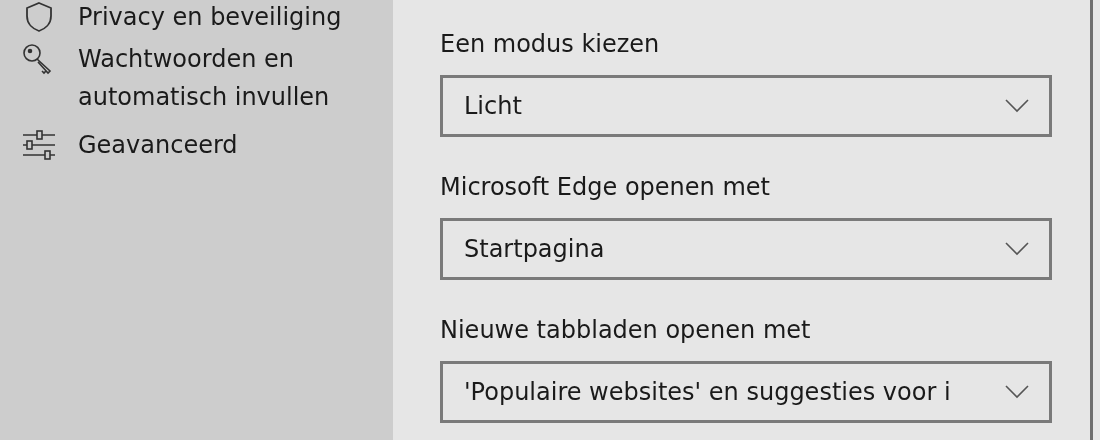  What do you see at coordinates (39, 145) in the screenshot?
I see `sliders-icon` at bounding box center [39, 145].